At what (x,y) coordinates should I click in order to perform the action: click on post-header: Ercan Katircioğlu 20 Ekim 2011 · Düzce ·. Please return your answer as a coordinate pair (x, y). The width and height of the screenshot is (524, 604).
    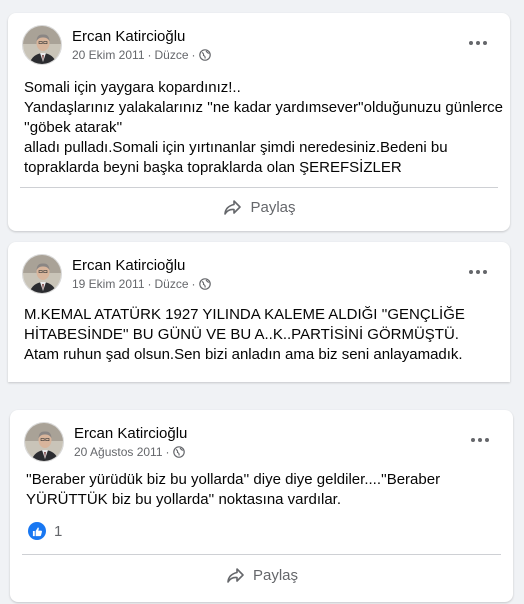
    Looking at the image, I should click on (257, 45).